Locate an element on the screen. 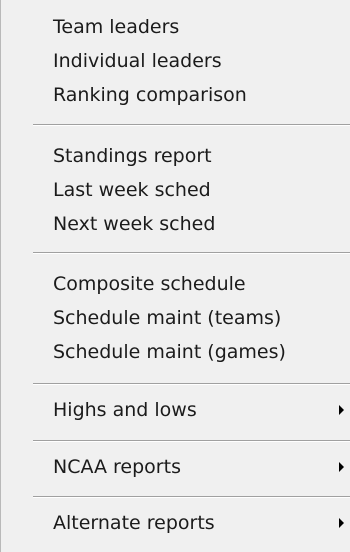 The width and height of the screenshot is (350, 552). menu-item-schedule-maint-games: Schedule maint (games) is located at coordinates (175, 352).